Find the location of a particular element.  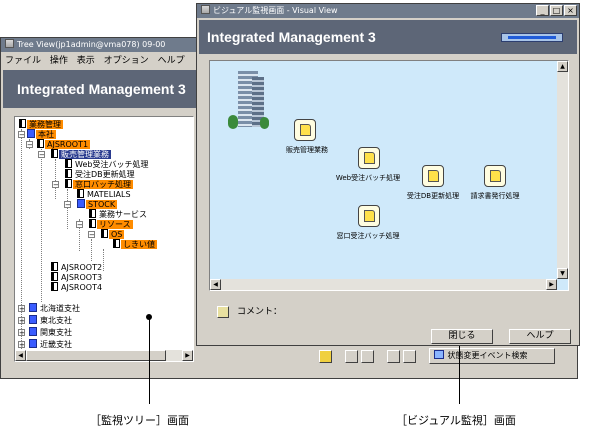

tree-node: OS is located at coordinates (113, 234).